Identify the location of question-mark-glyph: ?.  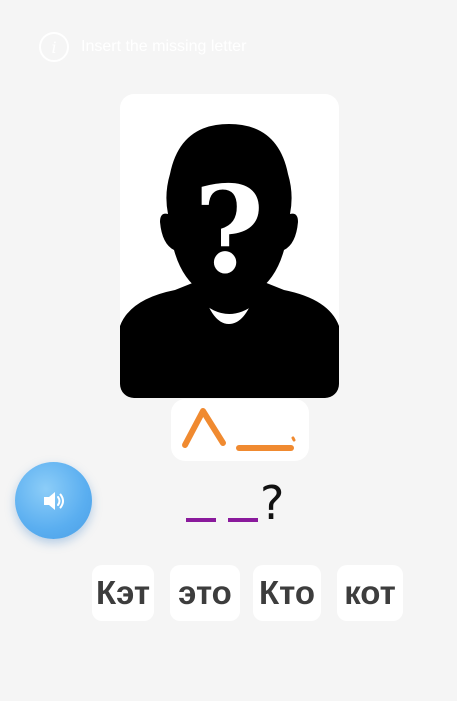
(229, 230).